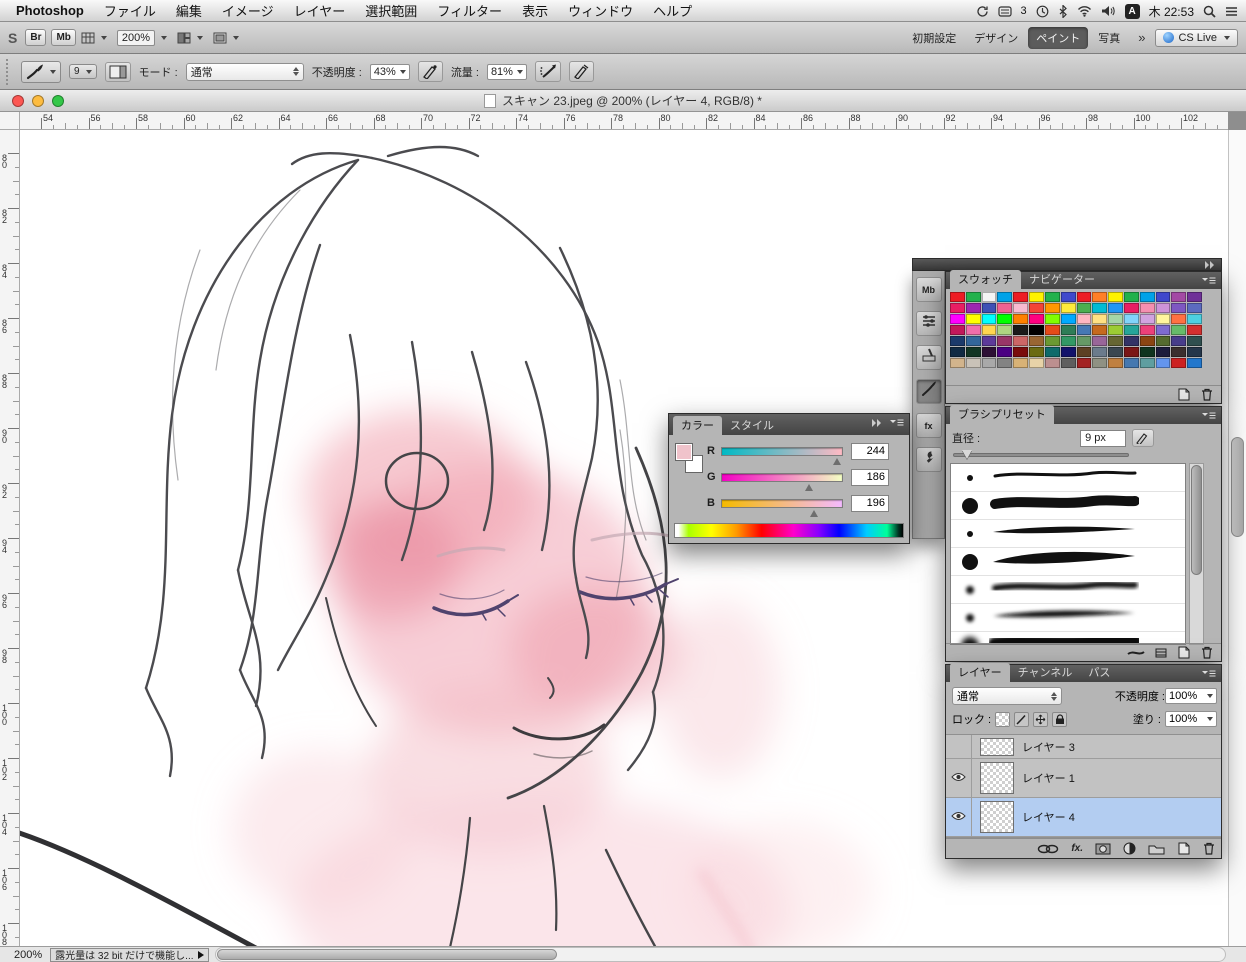 The height and width of the screenshot is (962, 1246). Describe the element at coordinates (1196, 520) in the screenshot. I see `brush-list-scrollbar-thumb` at that location.